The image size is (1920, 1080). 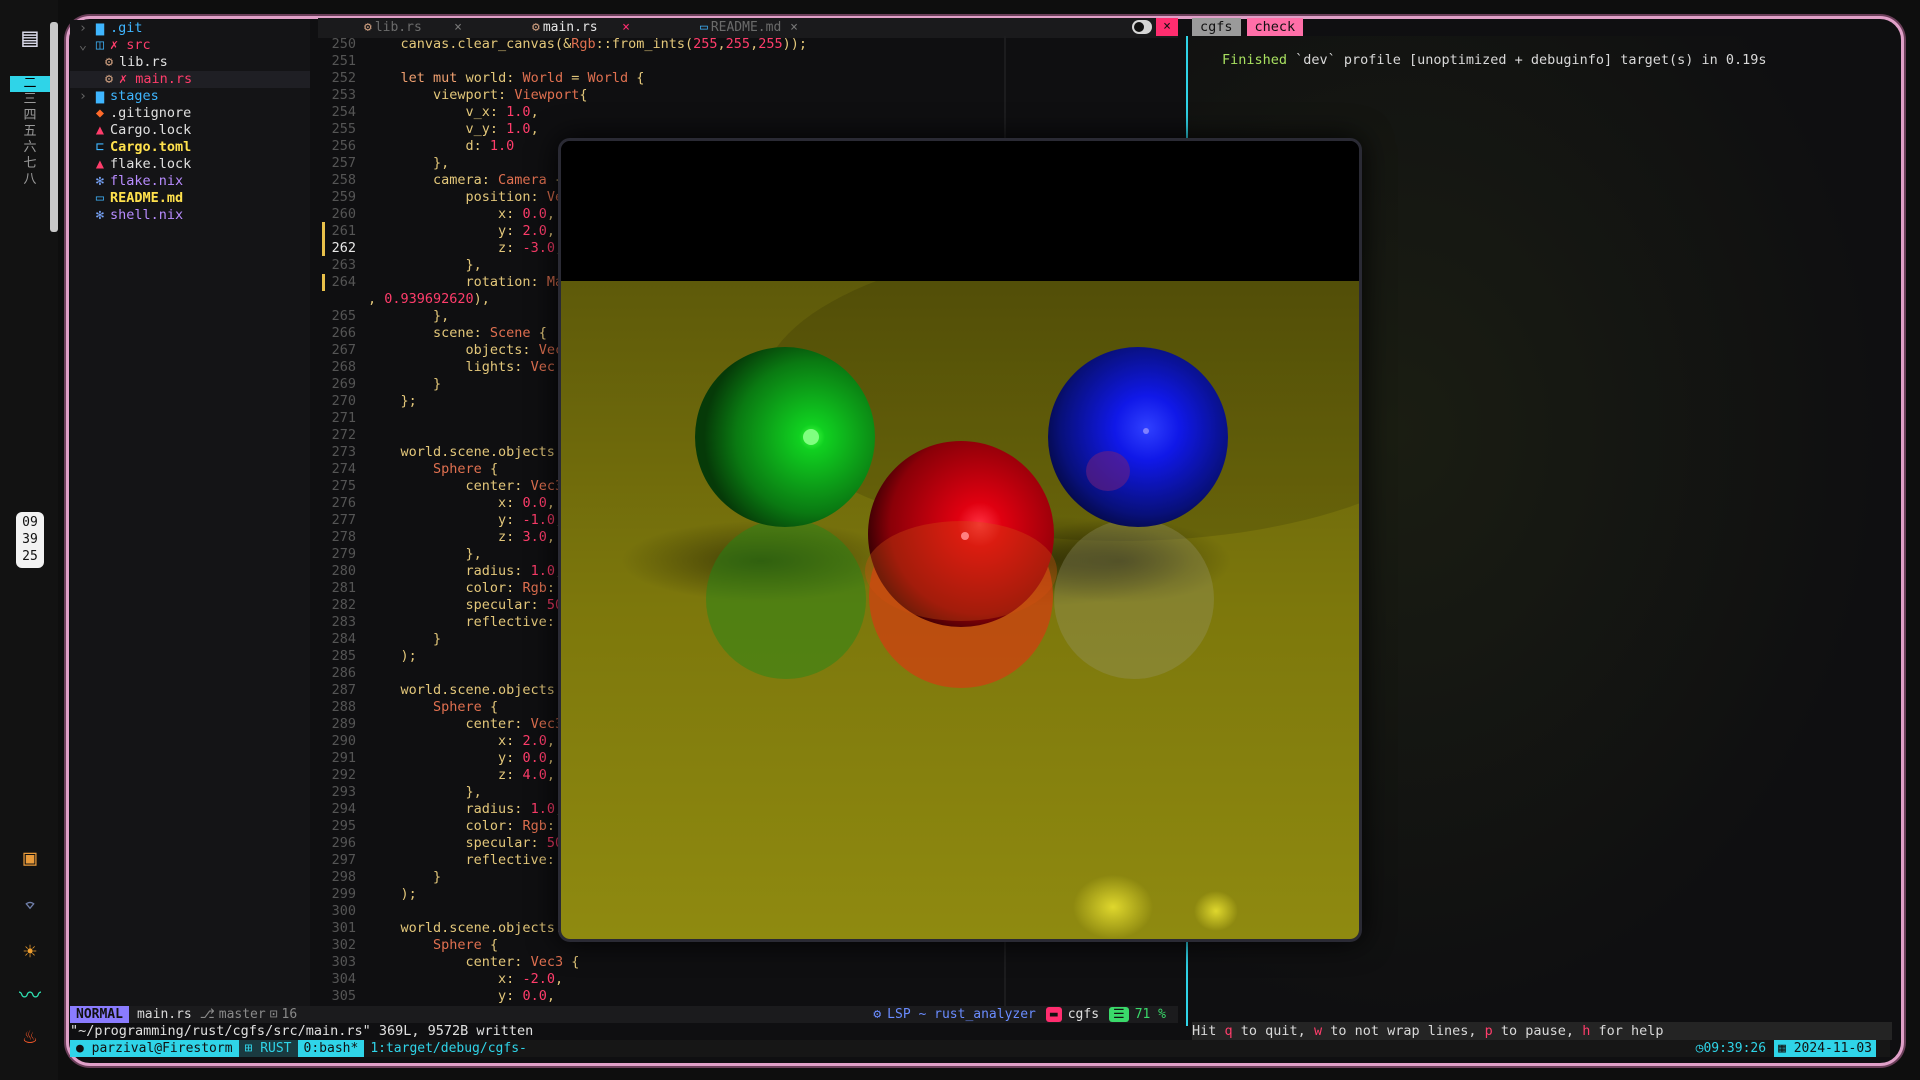 I want to click on hint-key: w, so click(x=1318, y=1031).